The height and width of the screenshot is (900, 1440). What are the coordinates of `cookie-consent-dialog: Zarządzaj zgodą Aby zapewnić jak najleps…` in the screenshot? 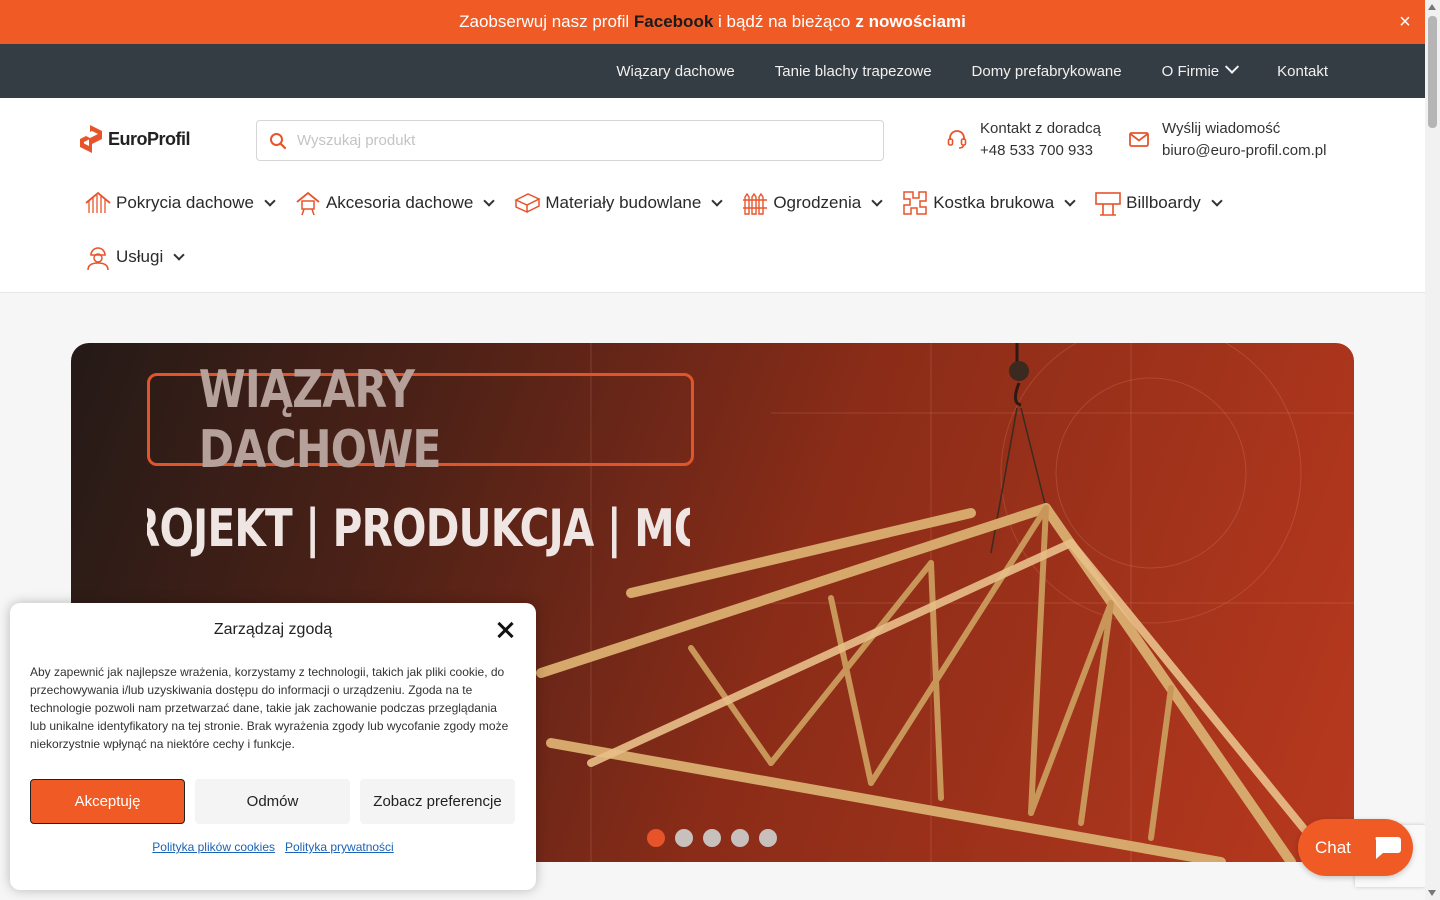 It's located at (273, 746).